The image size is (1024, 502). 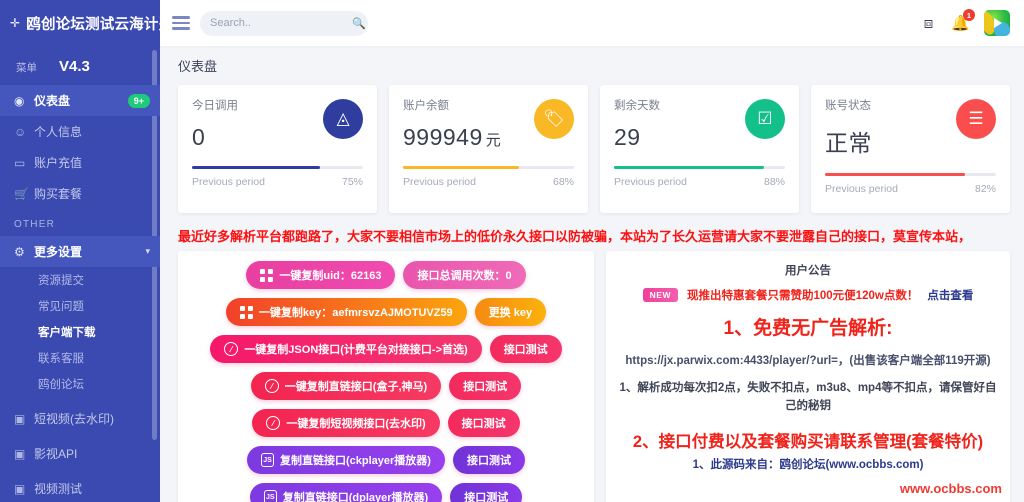 What do you see at coordinates (58, 489) in the screenshot?
I see `sidebar-item-label: 视频测试` at bounding box center [58, 489].